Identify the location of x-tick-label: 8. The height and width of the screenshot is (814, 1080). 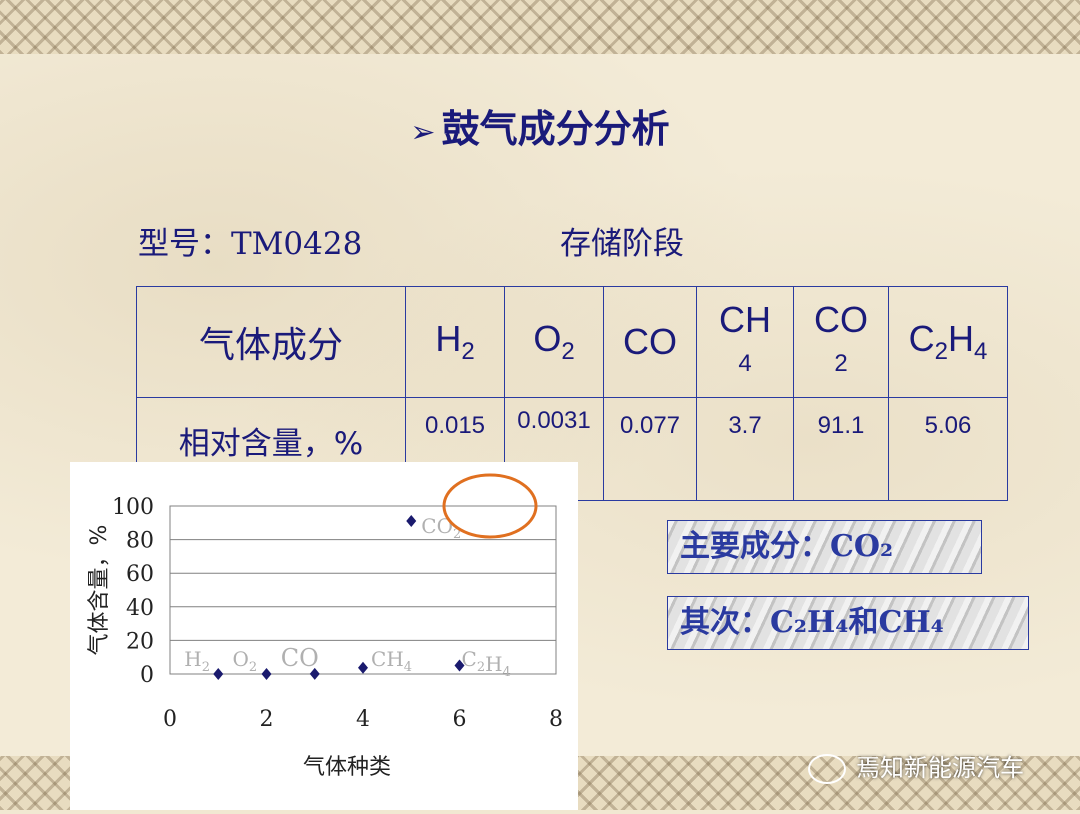
(556, 719).